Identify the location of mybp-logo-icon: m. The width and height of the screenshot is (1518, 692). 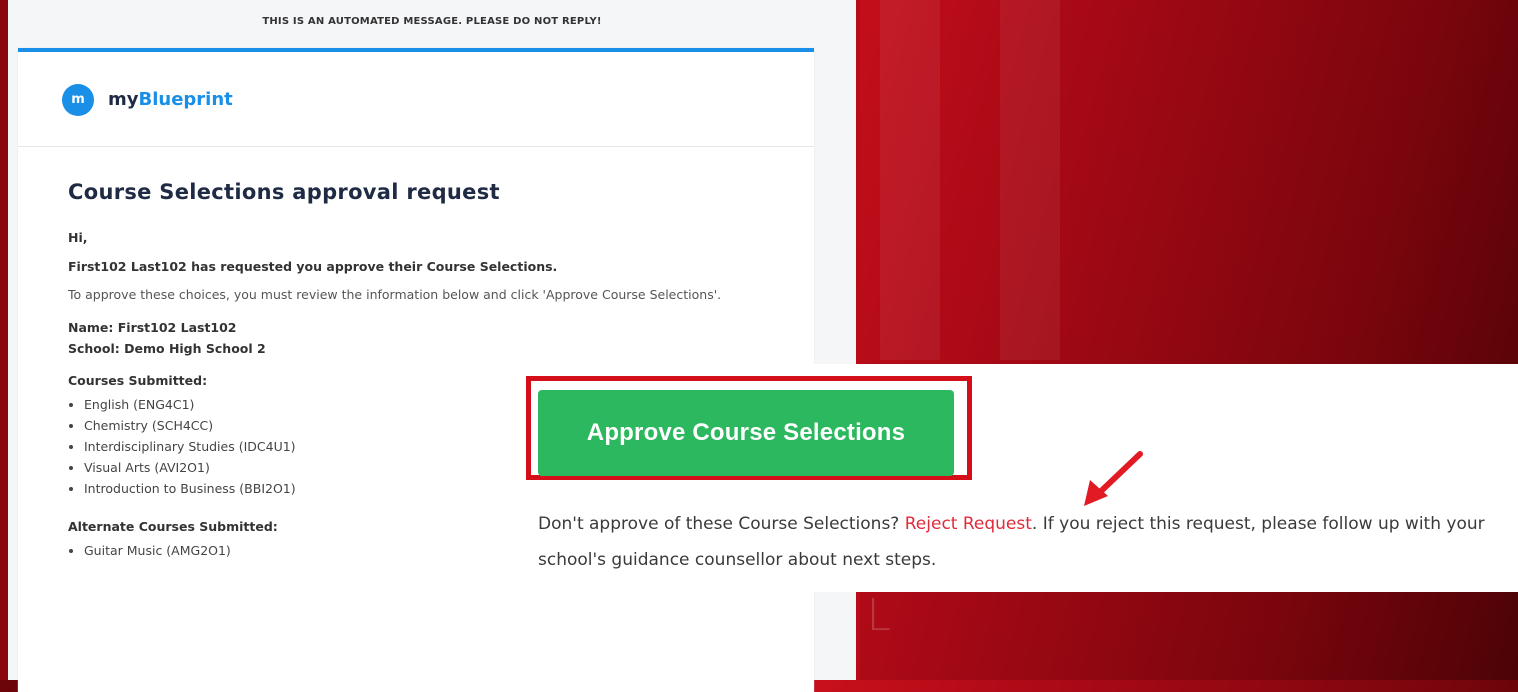
(78, 100).